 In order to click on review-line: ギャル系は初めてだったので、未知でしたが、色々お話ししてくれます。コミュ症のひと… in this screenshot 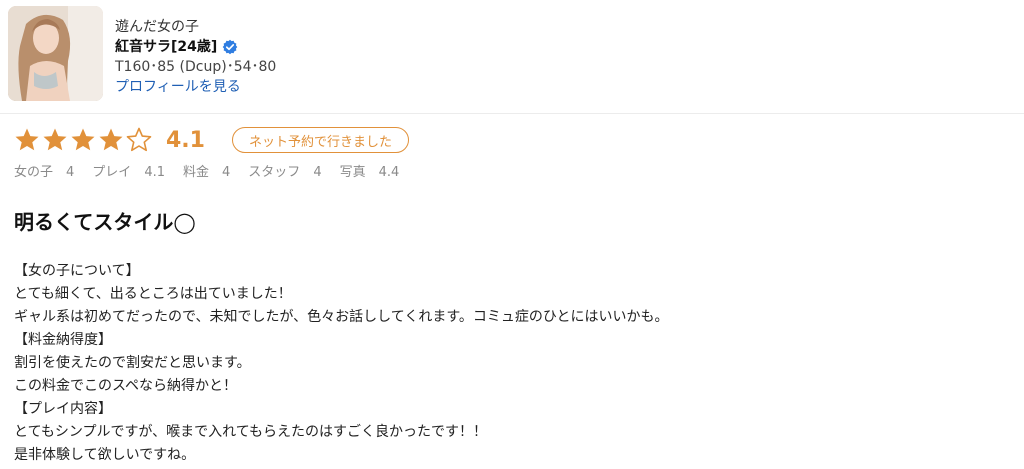, I will do `click(341, 317)`.